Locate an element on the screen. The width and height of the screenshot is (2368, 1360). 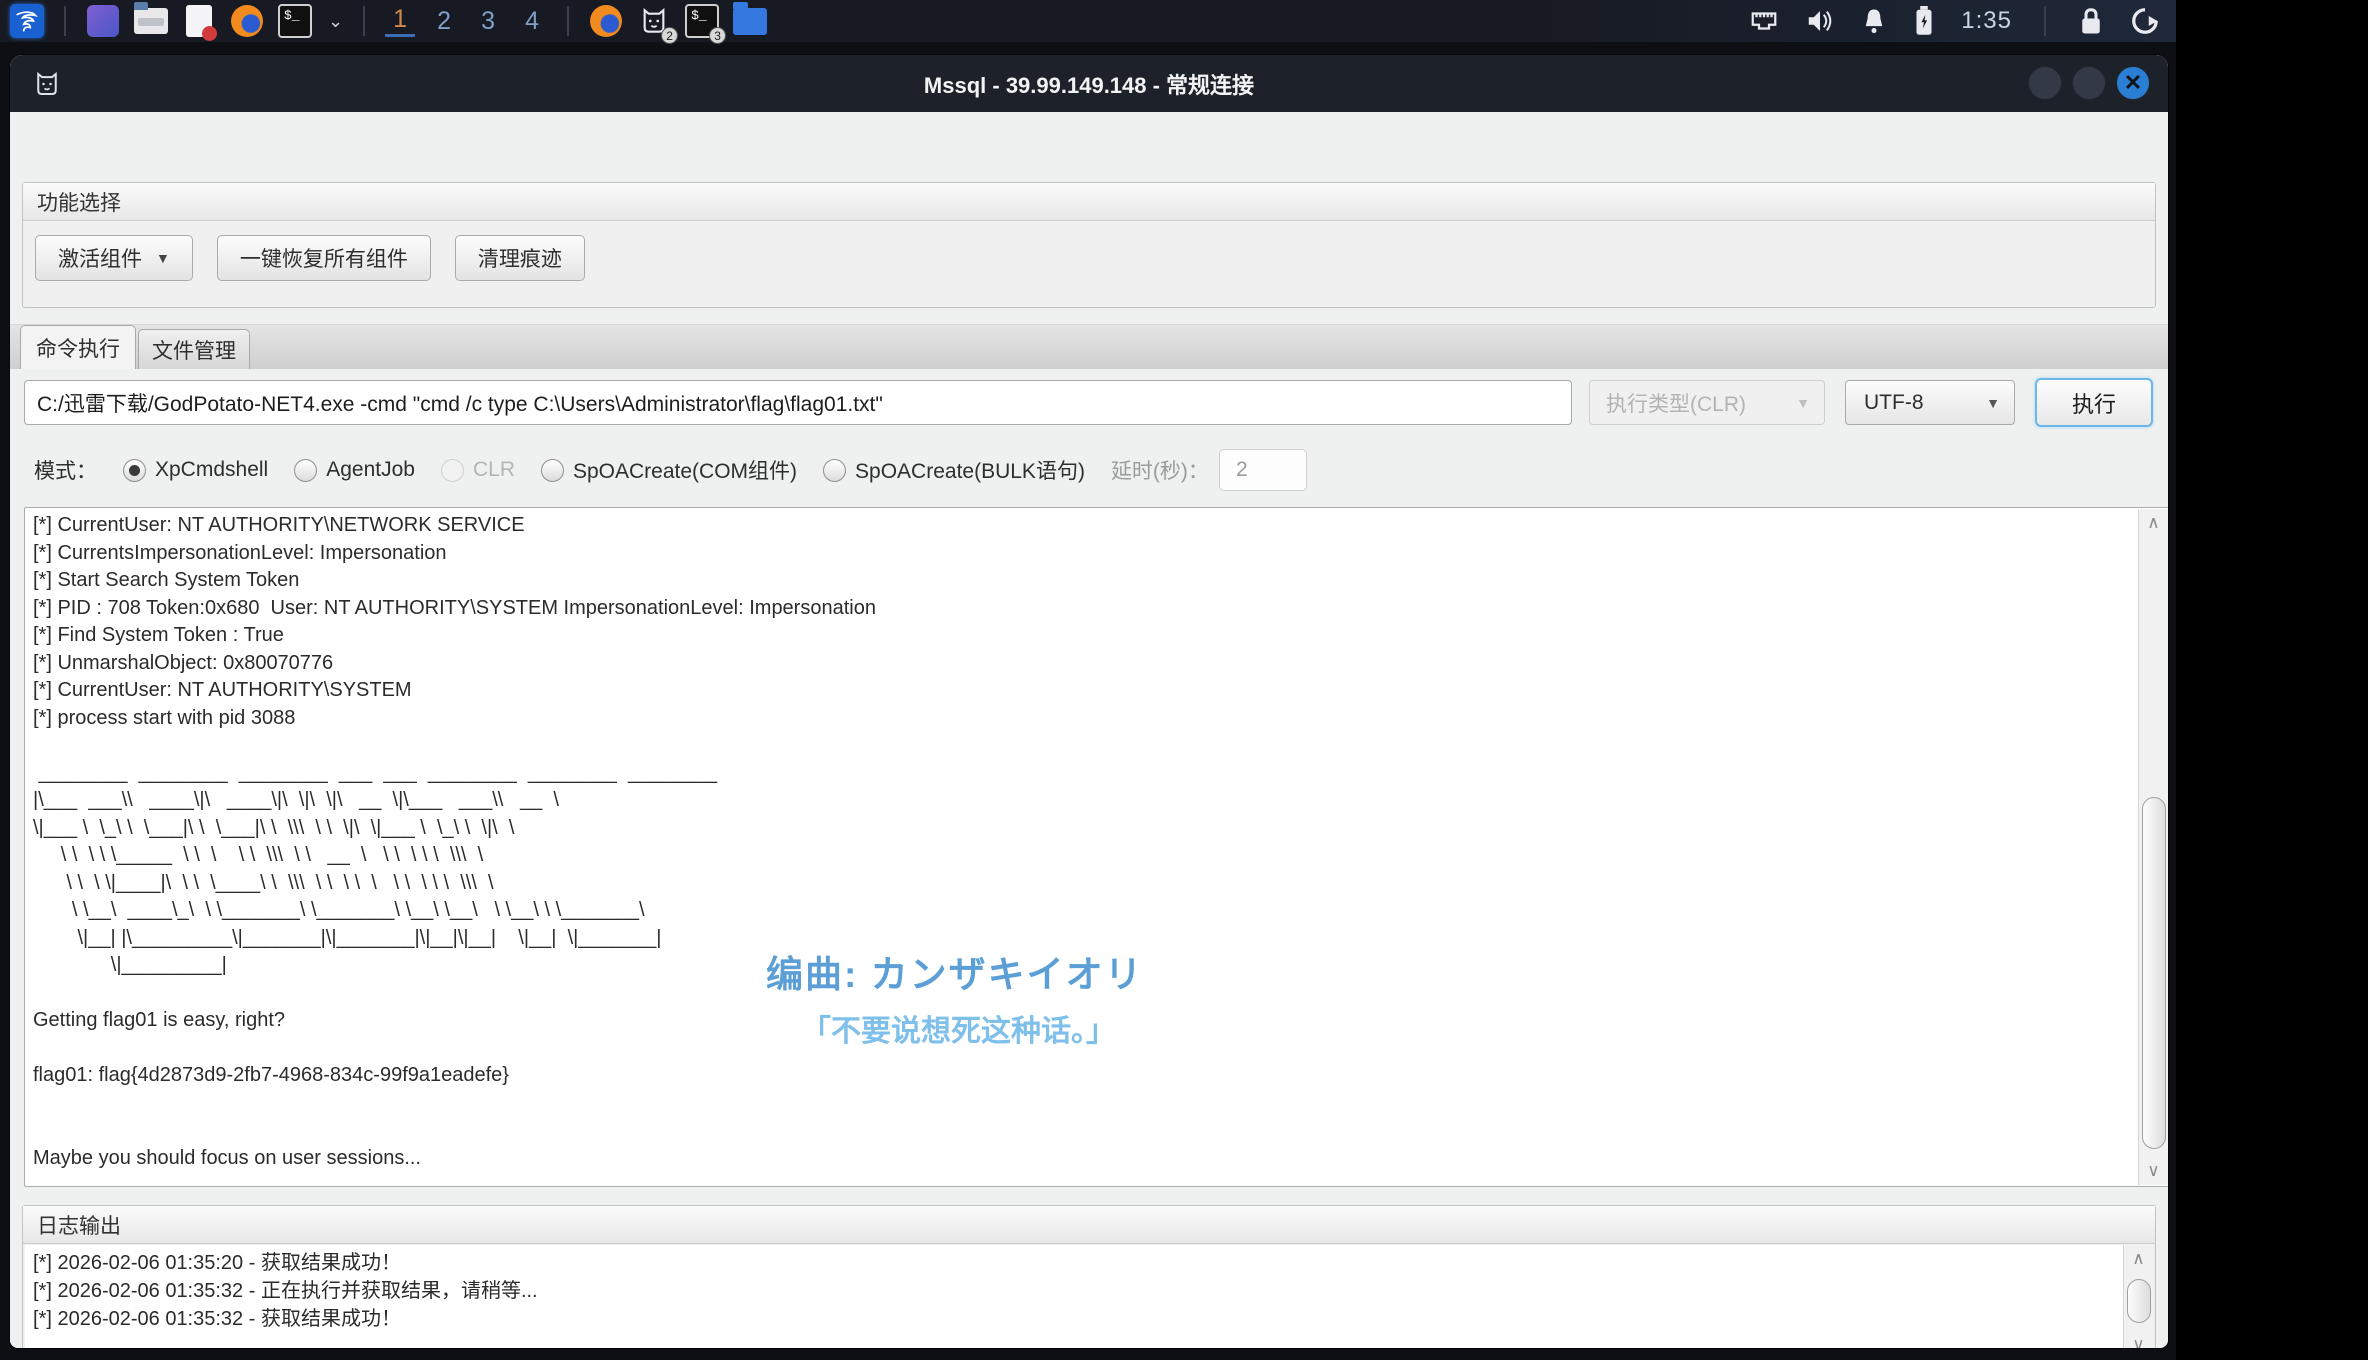
chevron-down-icon: ⌄ is located at coordinates (335, 21).